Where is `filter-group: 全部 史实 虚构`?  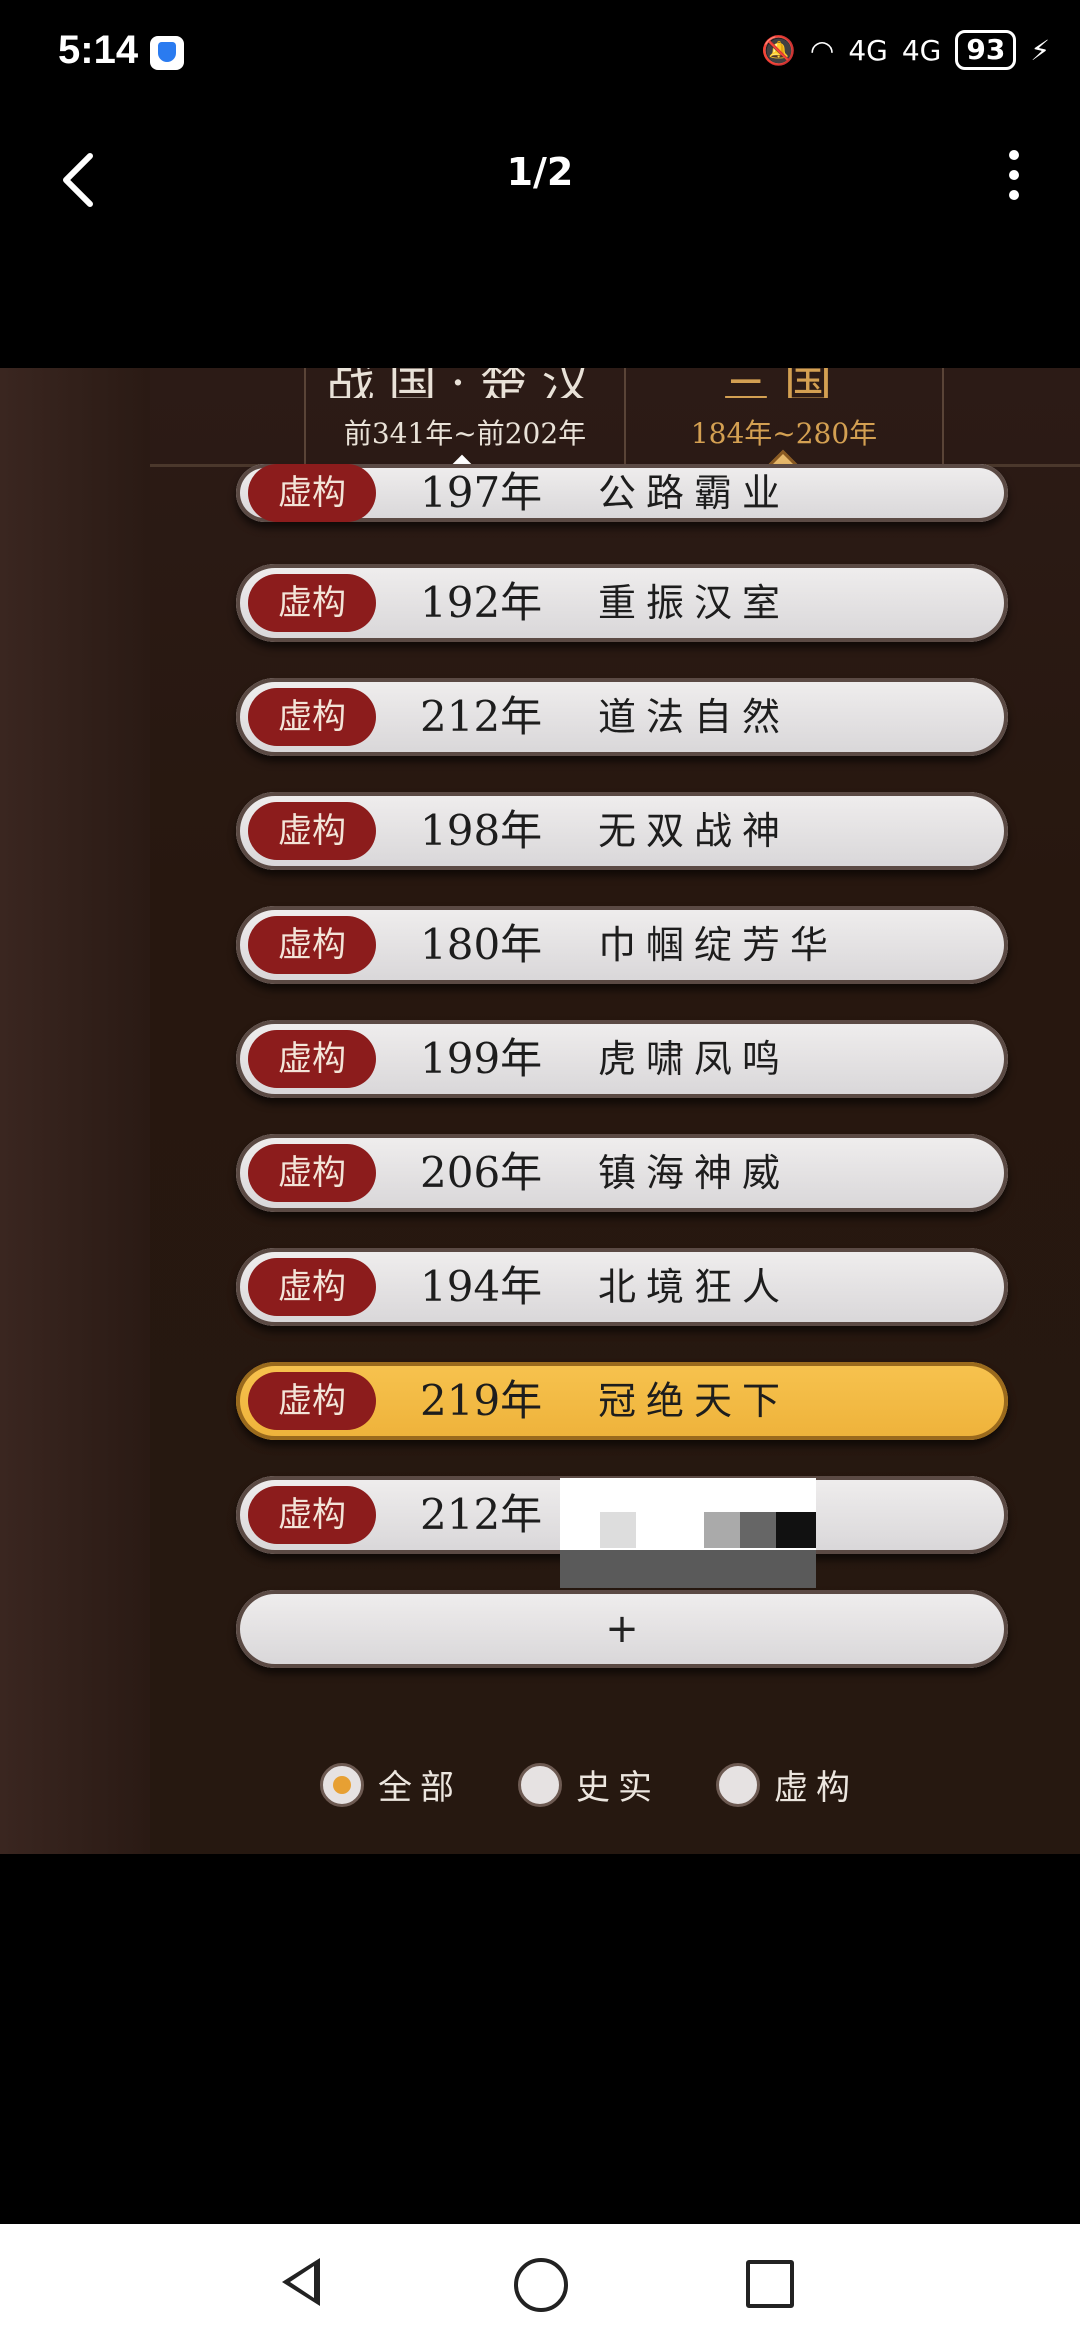 filter-group: 全部 史实 虚构 is located at coordinates (589, 1784).